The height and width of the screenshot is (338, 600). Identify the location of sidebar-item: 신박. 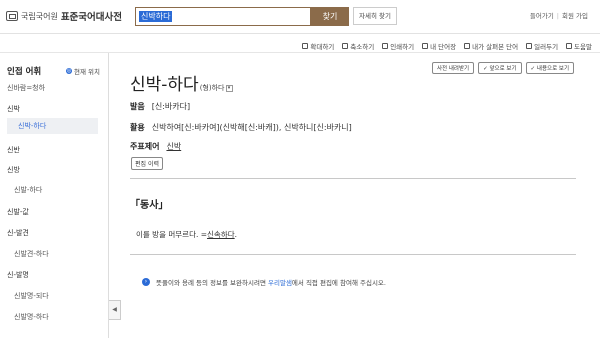
(13, 109).